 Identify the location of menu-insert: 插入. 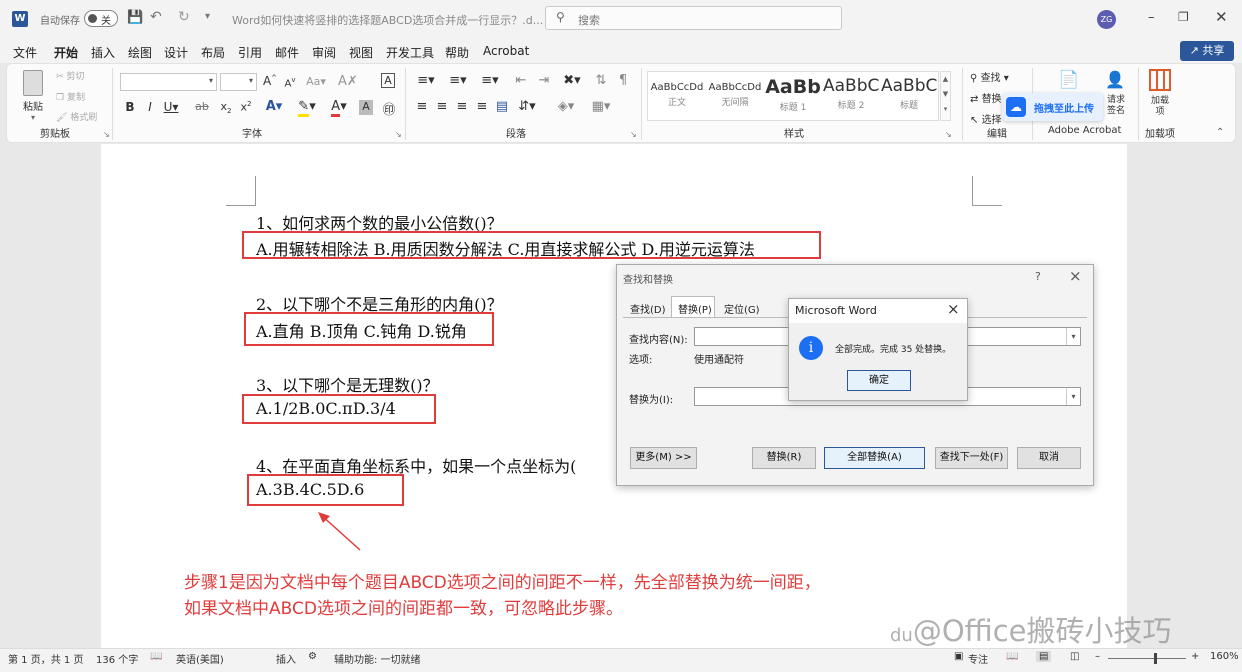
(103, 52).